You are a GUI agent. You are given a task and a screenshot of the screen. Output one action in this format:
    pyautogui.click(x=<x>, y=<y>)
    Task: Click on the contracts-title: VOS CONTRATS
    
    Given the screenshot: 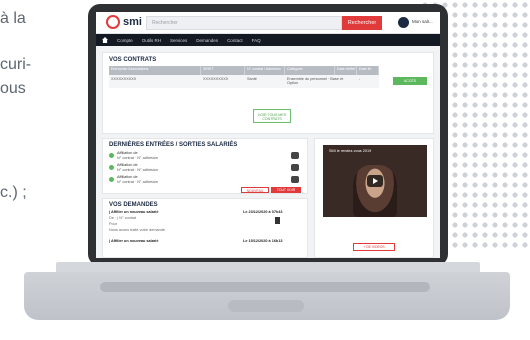 What is the action you would take?
    pyautogui.click(x=133, y=60)
    